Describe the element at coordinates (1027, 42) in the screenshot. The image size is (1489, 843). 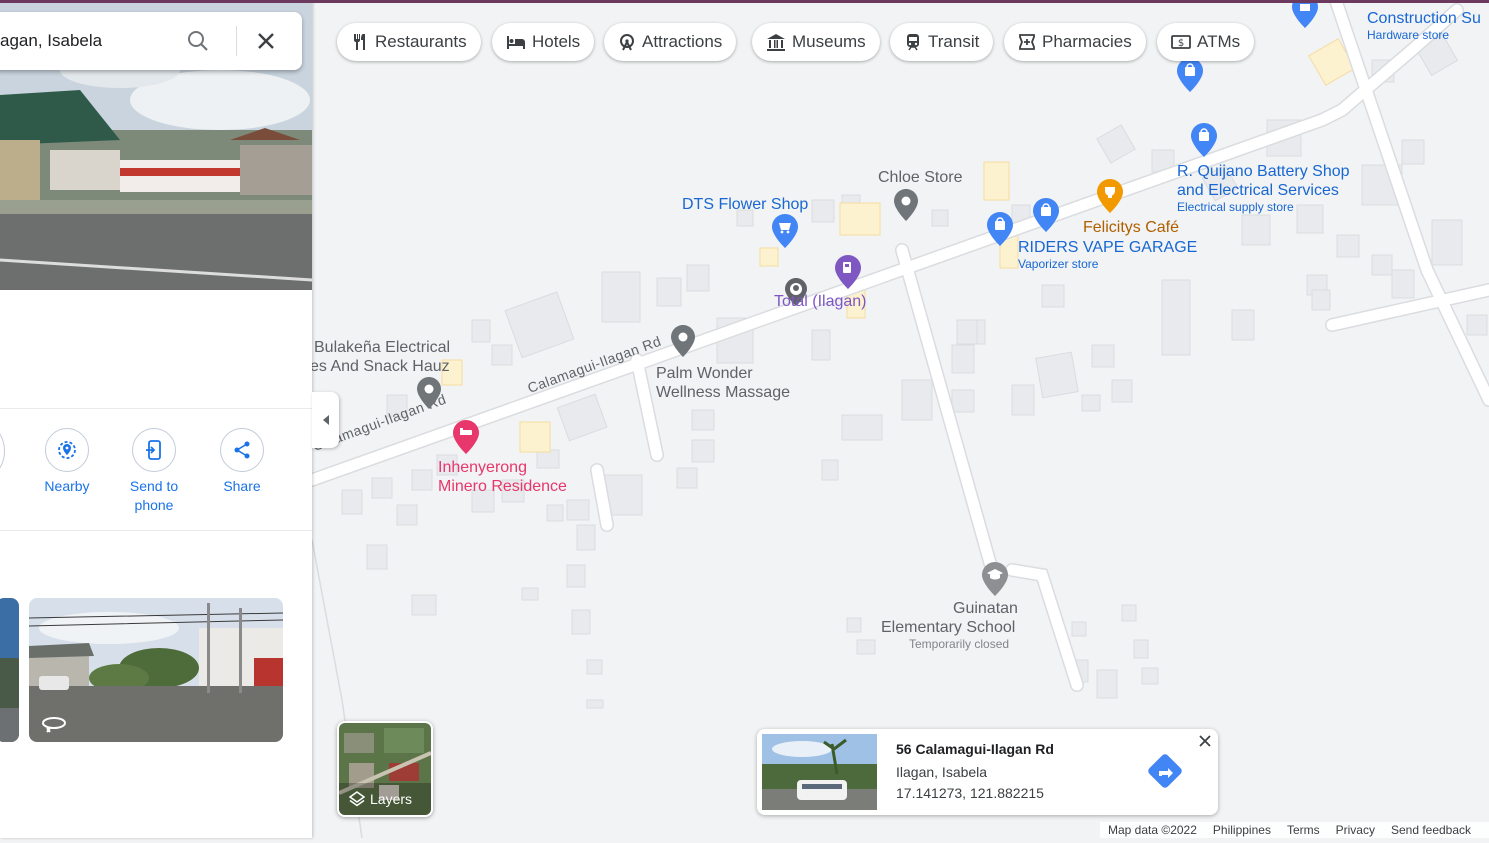
I see `pharmacy-icon` at that location.